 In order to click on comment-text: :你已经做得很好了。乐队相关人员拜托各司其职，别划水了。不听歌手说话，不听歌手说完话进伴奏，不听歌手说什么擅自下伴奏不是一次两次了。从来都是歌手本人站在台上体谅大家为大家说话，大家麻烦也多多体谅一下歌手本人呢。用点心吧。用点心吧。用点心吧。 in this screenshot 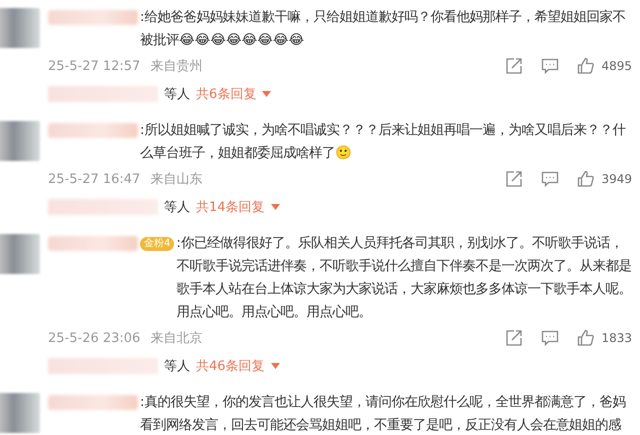, I will do `click(404, 278)`.